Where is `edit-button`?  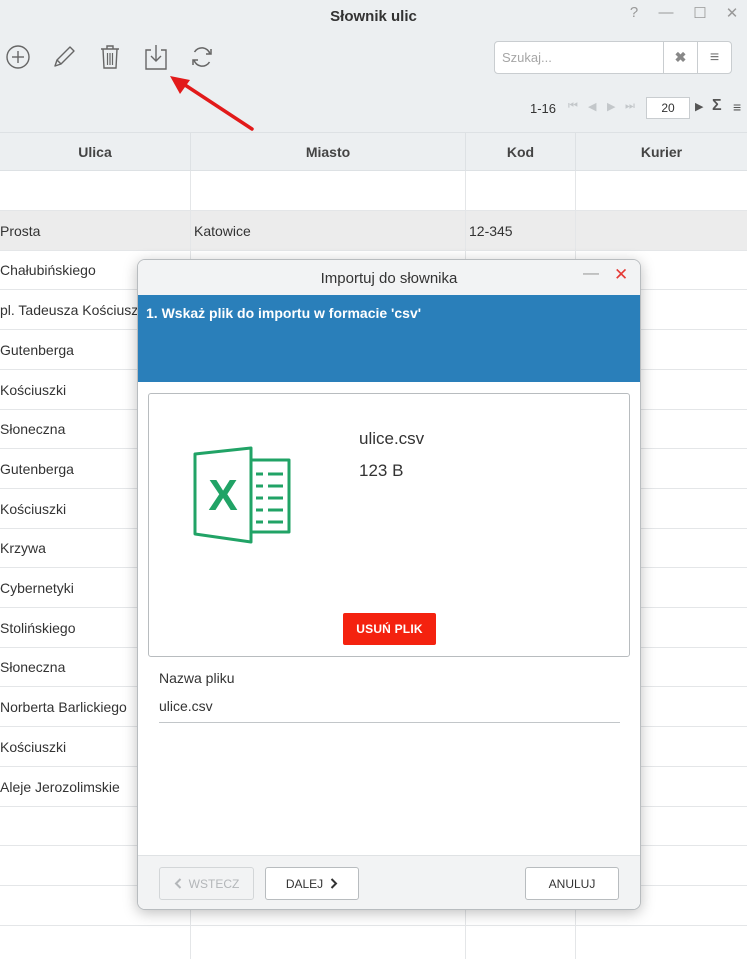
edit-button is located at coordinates (64, 57).